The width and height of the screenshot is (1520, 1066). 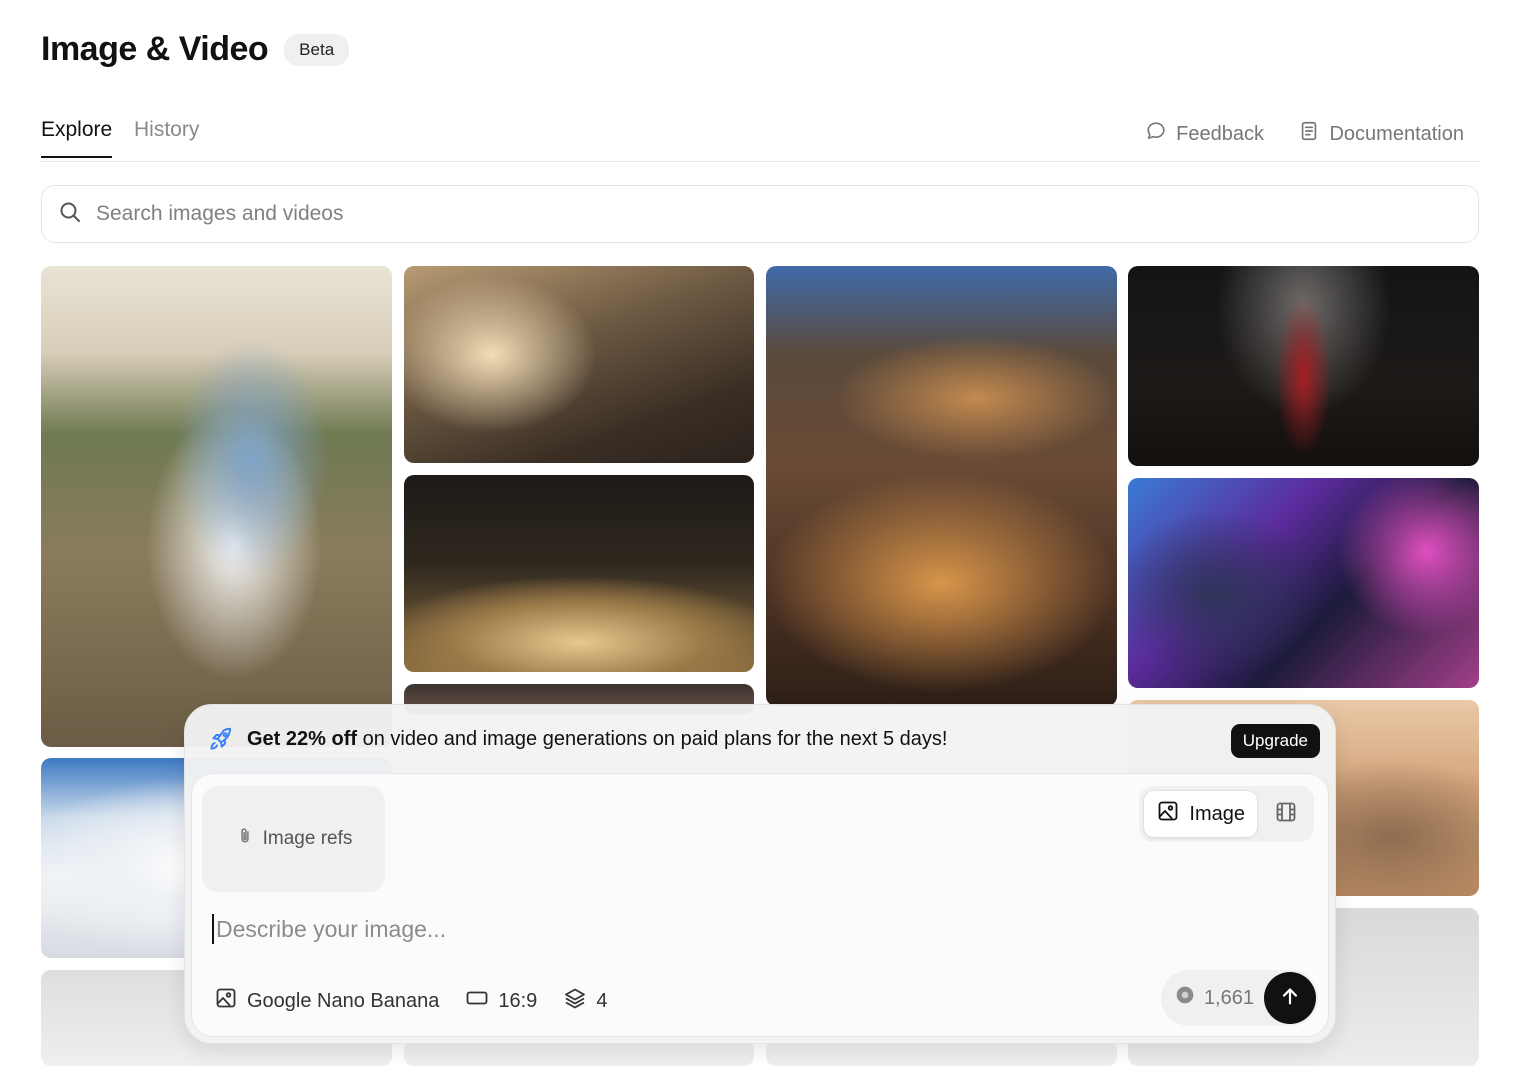 I want to click on image-refs-button: Image refs, so click(x=293, y=839).